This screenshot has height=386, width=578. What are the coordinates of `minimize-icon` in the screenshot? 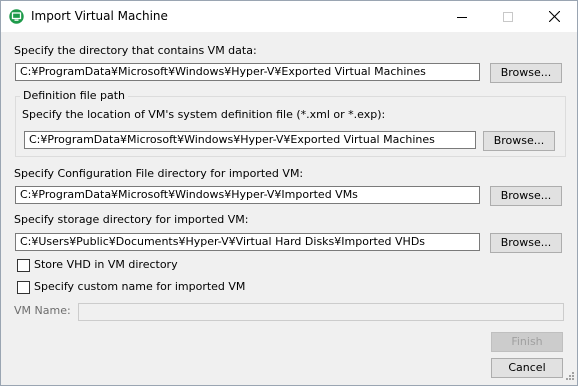 It's located at (462, 17).